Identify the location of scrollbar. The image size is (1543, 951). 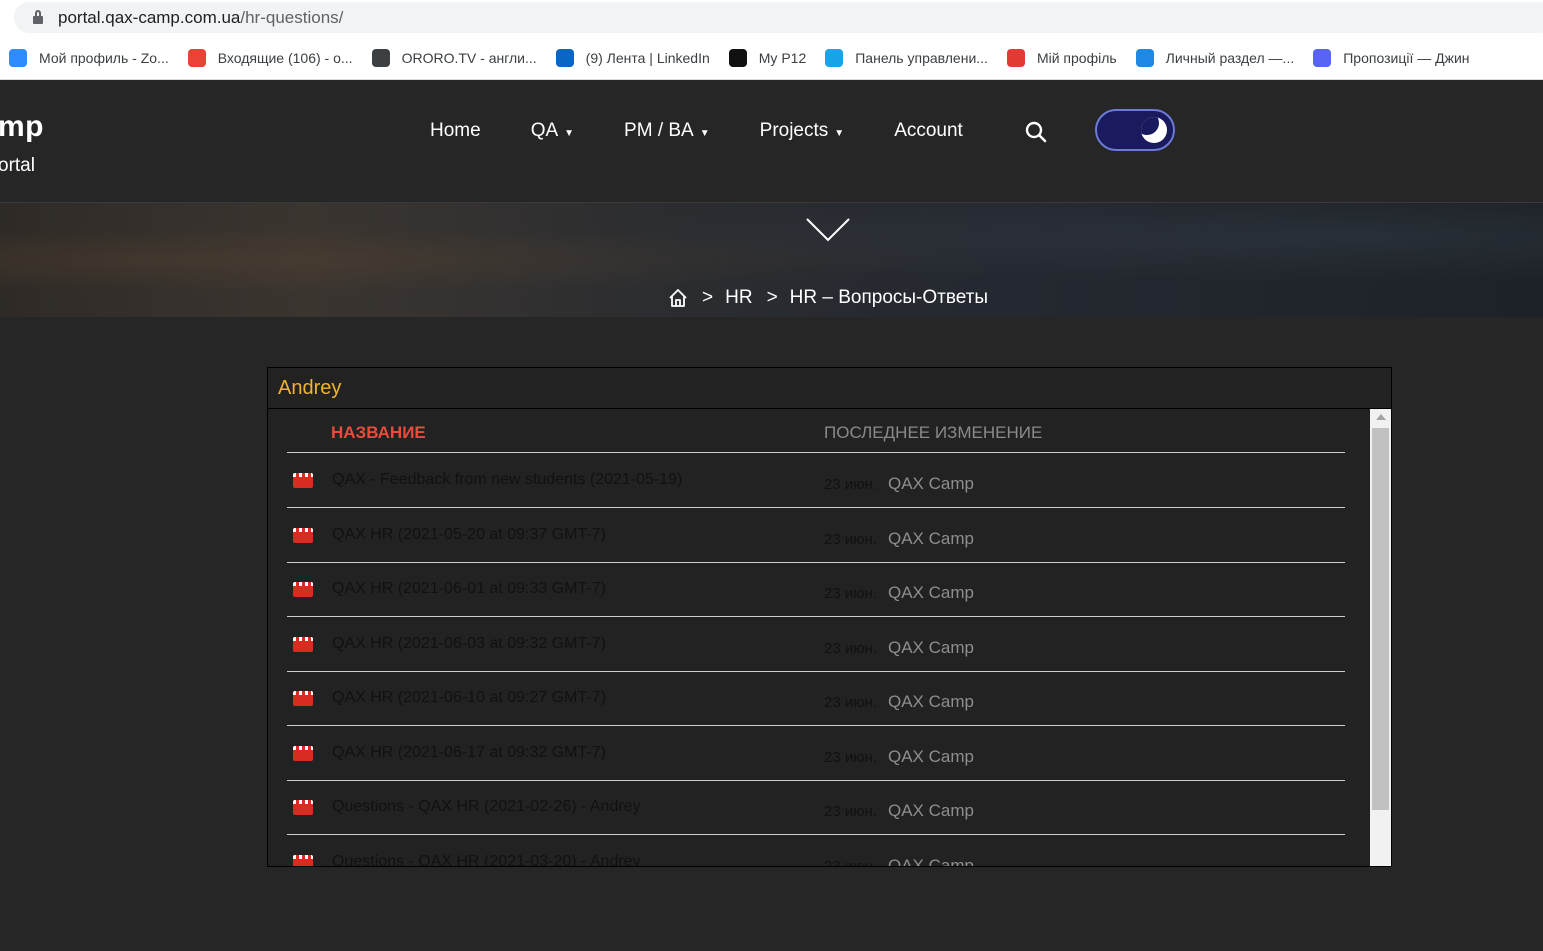
(1380, 637).